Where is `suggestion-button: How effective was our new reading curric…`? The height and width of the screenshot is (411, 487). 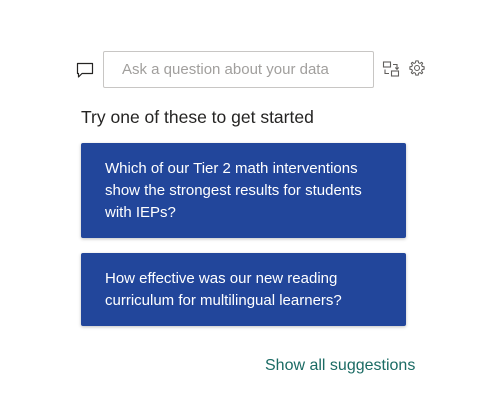 suggestion-button: How effective was our new reading curric… is located at coordinates (243, 289).